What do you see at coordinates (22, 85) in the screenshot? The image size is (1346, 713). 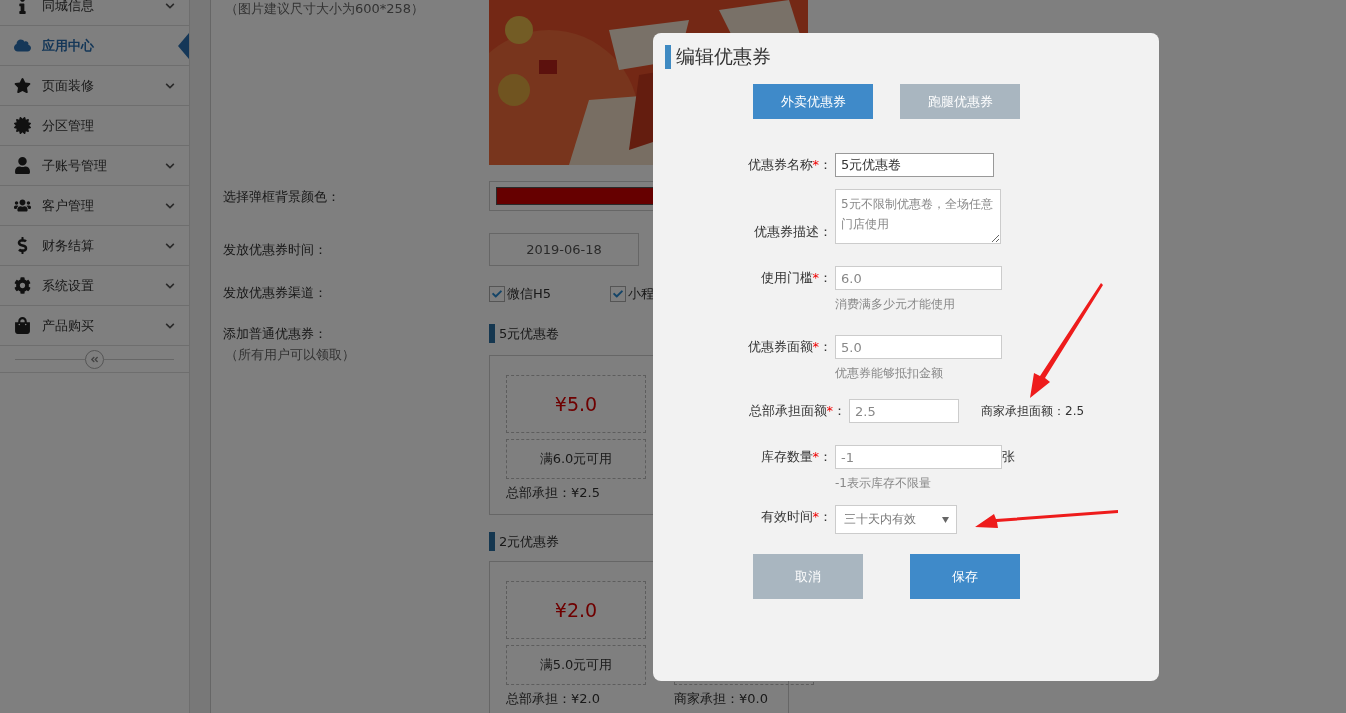 I see `star-icon` at bounding box center [22, 85].